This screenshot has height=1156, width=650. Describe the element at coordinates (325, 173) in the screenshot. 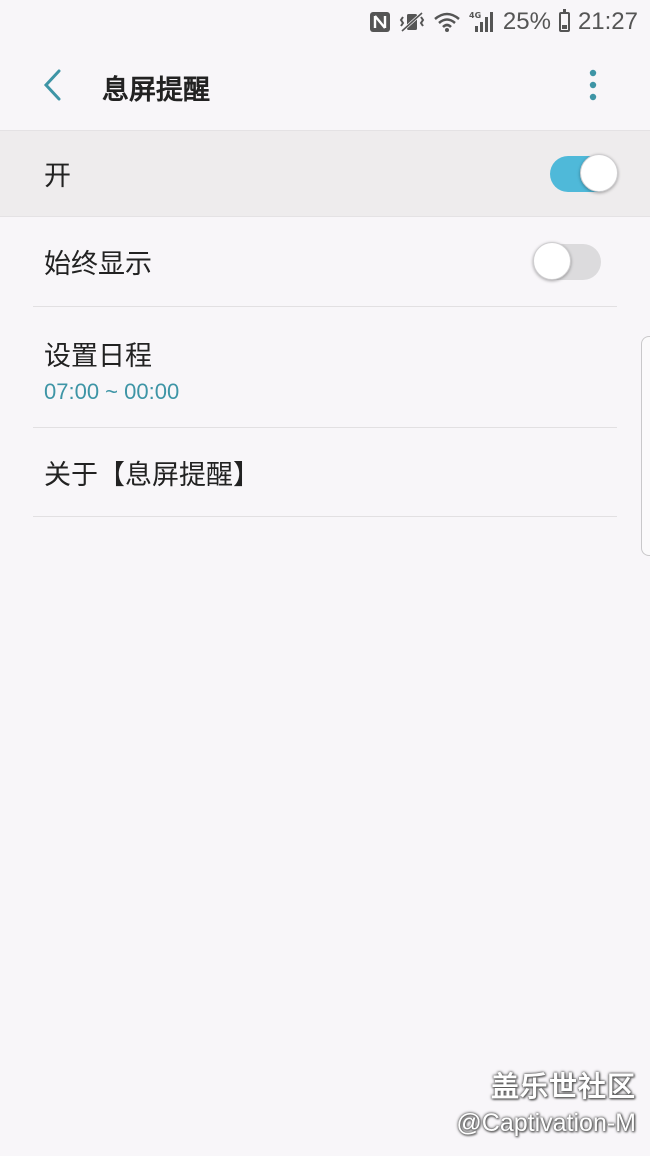

I see `master-switch-row: 开` at that location.